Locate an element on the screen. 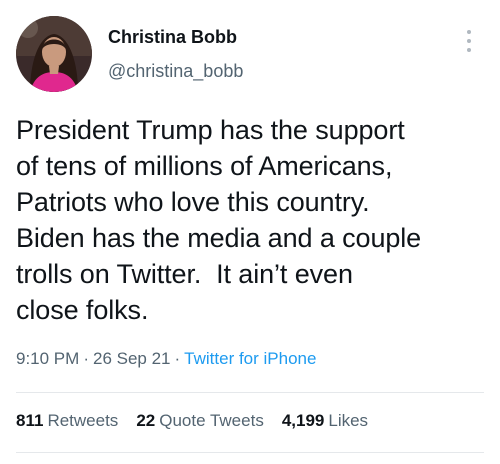  more-vertical-icon is located at coordinates (469, 41).